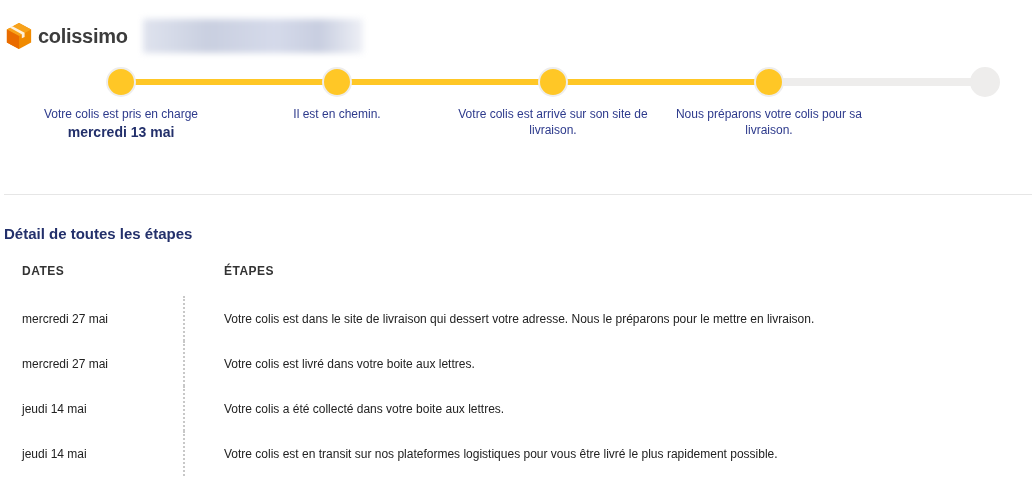 This screenshot has width=1032, height=484. Describe the element at coordinates (99, 233) in the screenshot. I see `section-title: Détail de toutes les étapes` at that location.